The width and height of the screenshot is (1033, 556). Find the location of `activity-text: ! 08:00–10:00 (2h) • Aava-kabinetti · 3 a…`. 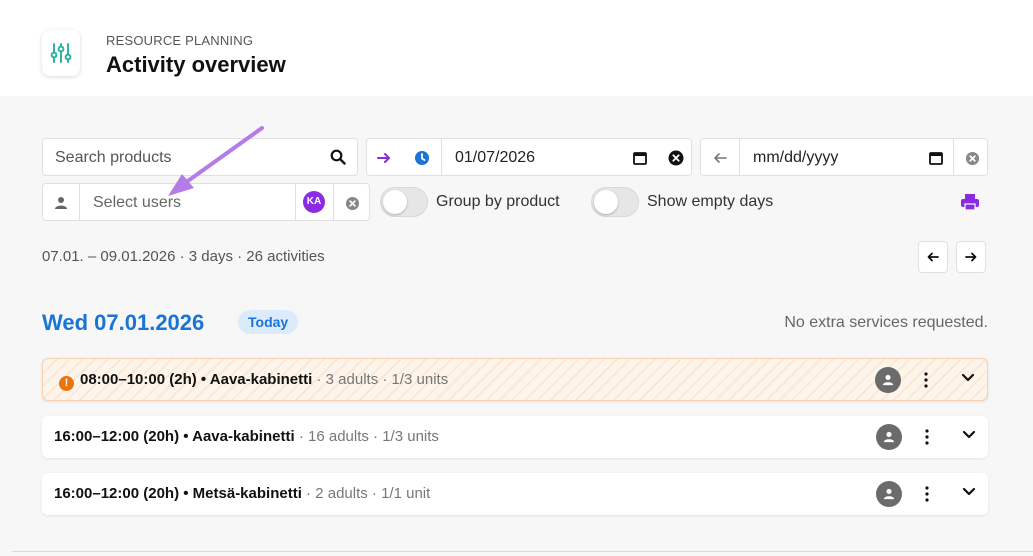

activity-text: ! 08:00–10:00 (2h) • Aava-kabinetti · 3 a… is located at coordinates (253, 381).